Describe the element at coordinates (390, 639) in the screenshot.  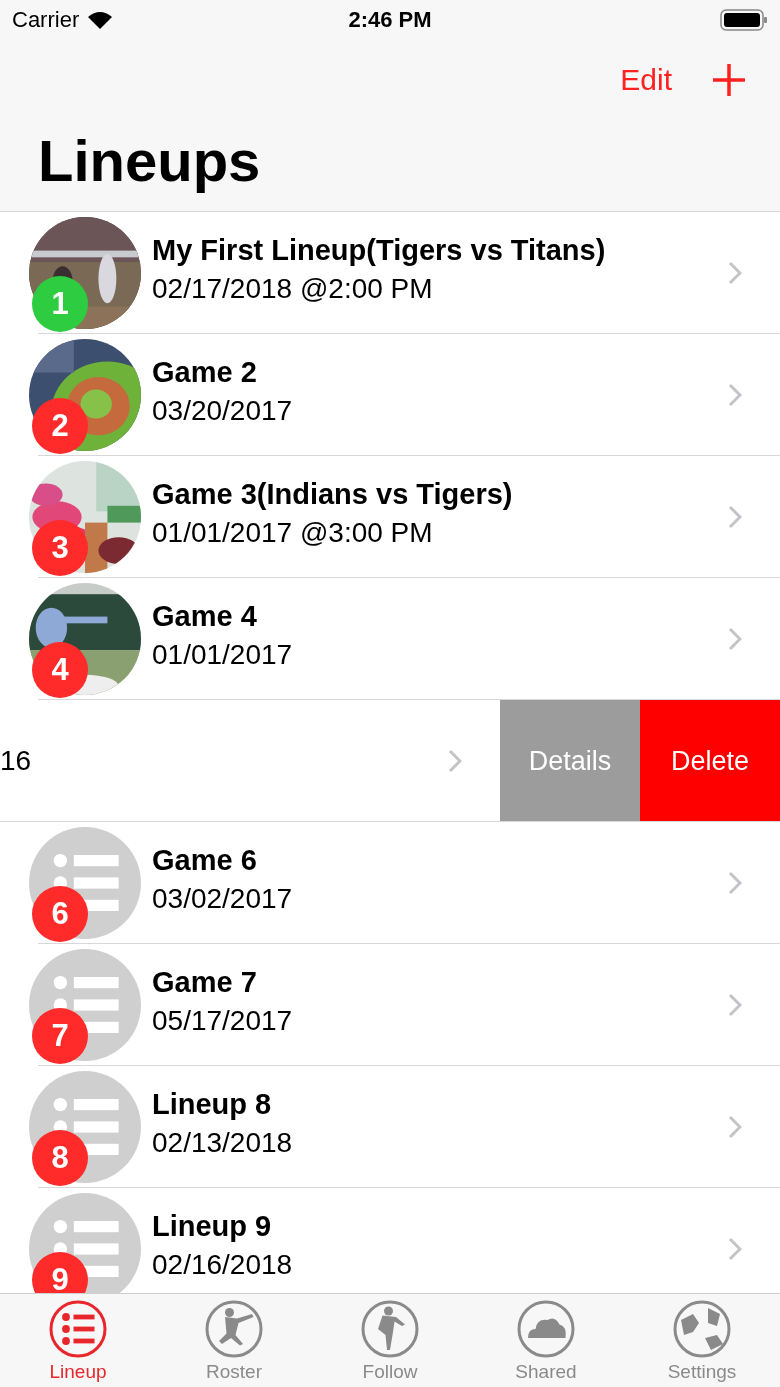
I see `lineup-row: 4 Game 4 01/01/2017` at that location.